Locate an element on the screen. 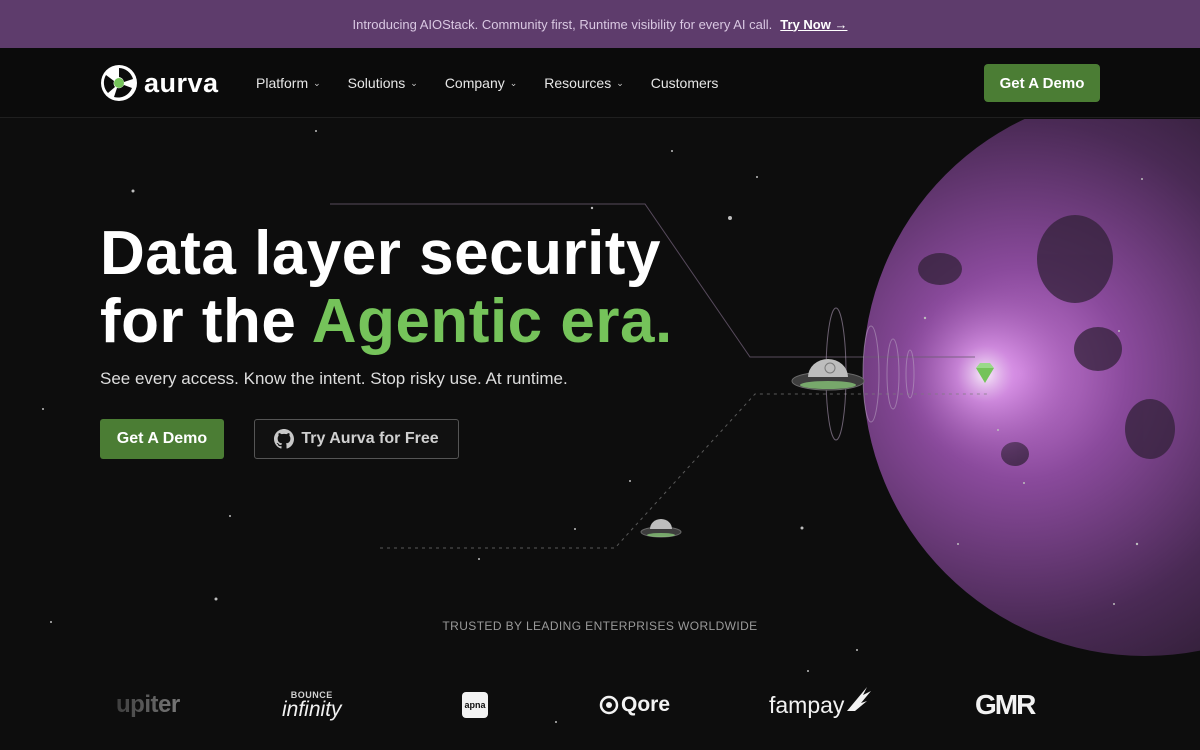 The height and width of the screenshot is (750, 1200). logo-name: apna is located at coordinates (475, 705).